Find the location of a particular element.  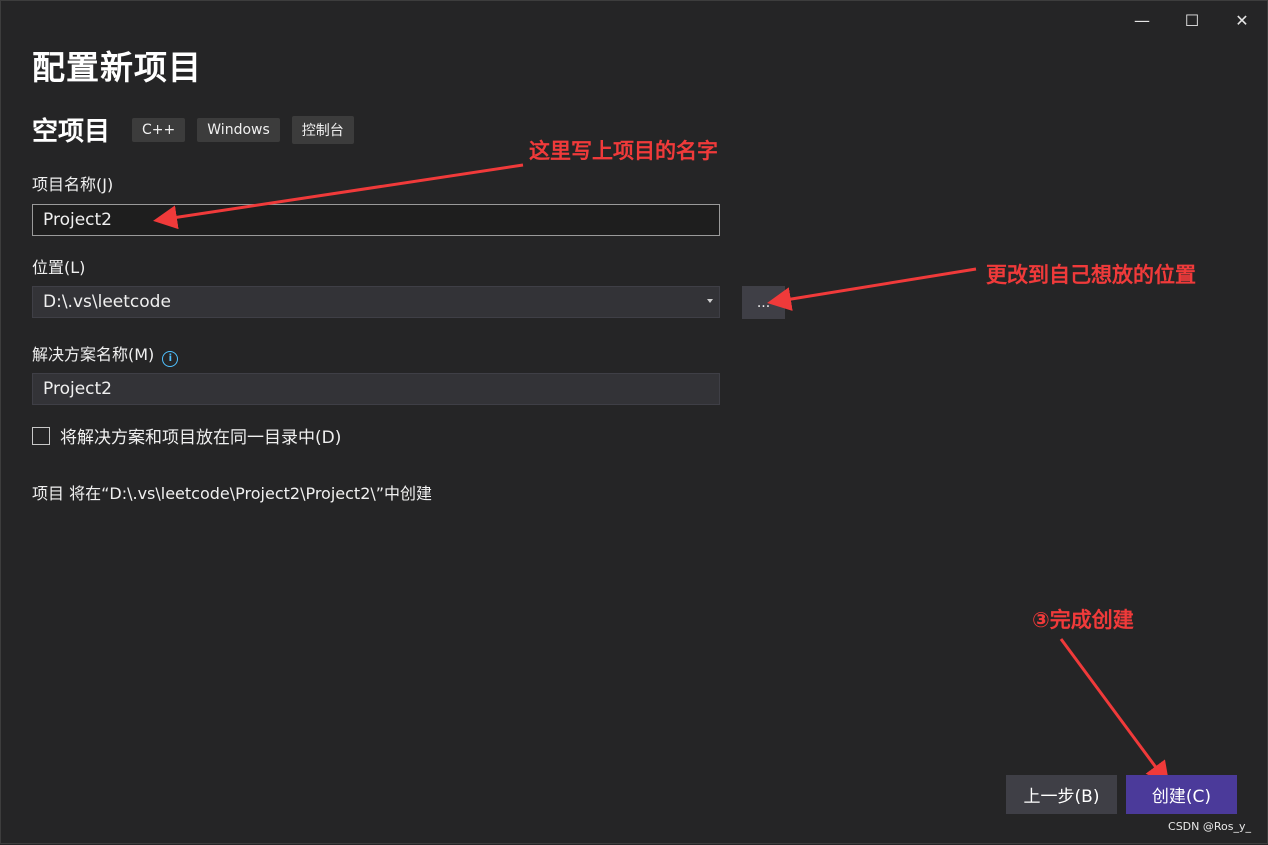

back-button: 上一步(B) is located at coordinates (1061, 794).